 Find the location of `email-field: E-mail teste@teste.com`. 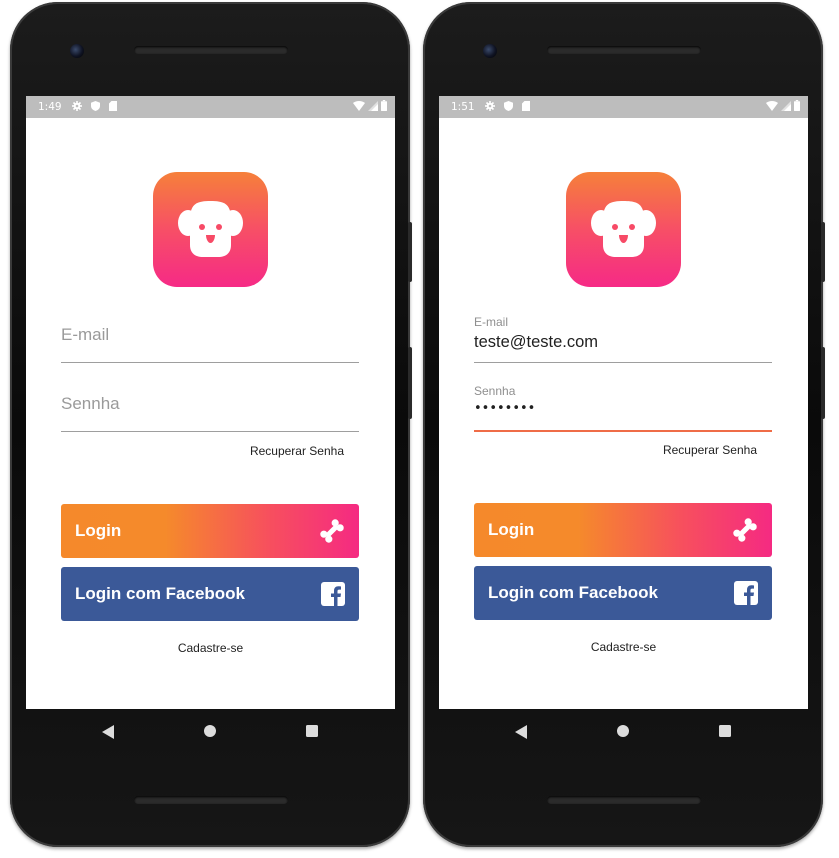

email-field: E-mail teste@teste.com is located at coordinates (623, 336).